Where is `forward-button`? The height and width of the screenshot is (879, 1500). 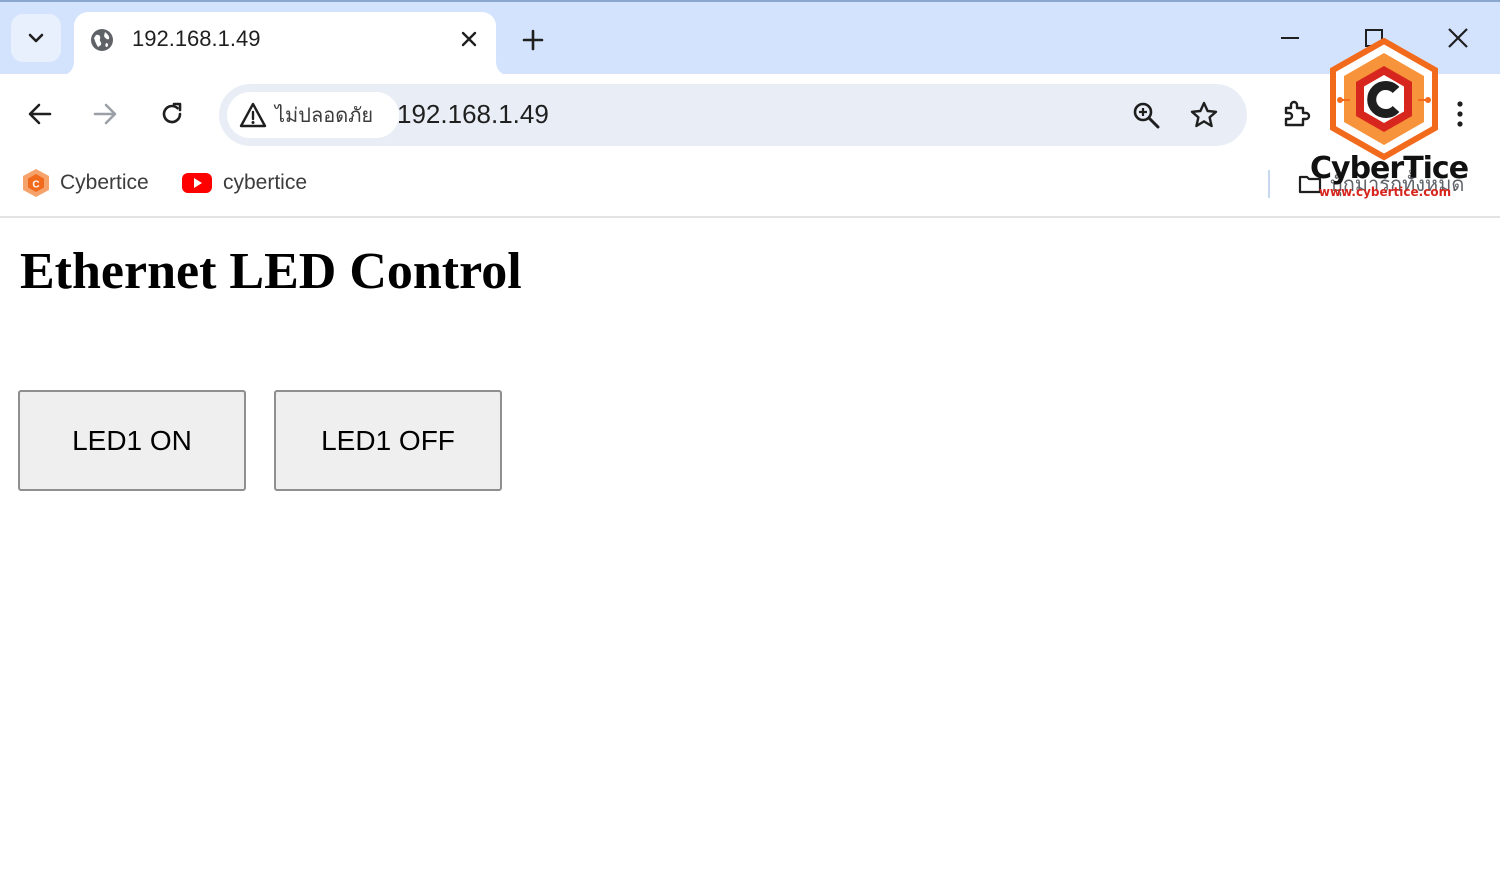 forward-button is located at coordinates (105, 114).